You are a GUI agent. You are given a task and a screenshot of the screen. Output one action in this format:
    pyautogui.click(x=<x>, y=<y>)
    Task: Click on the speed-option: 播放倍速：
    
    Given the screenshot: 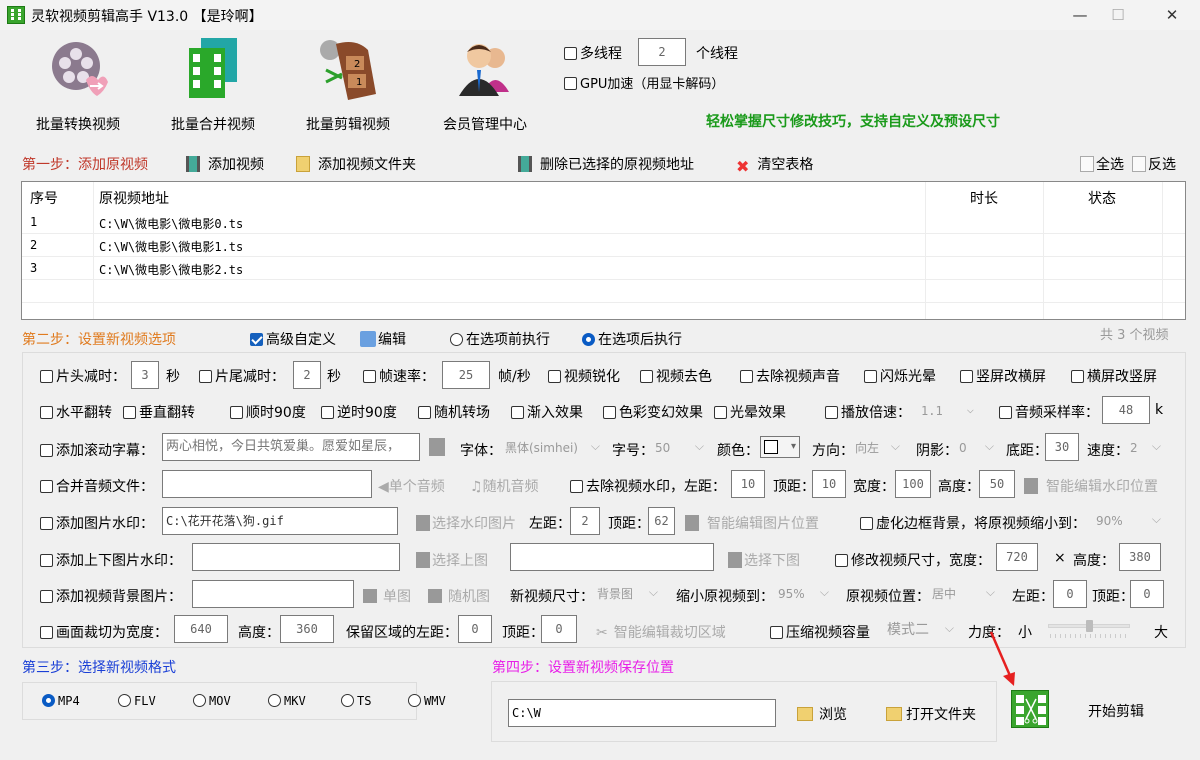 What is the action you would take?
    pyautogui.click(x=868, y=412)
    